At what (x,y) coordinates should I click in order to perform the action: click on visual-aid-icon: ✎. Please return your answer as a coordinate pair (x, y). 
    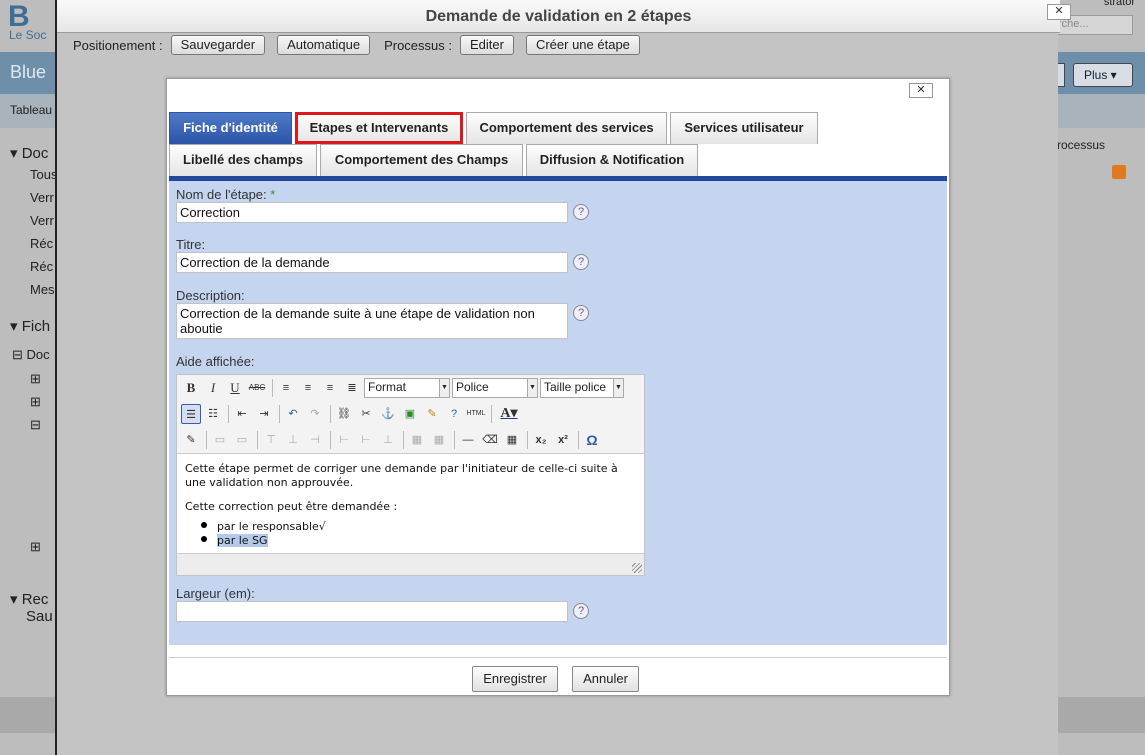
    Looking at the image, I should click on (191, 440).